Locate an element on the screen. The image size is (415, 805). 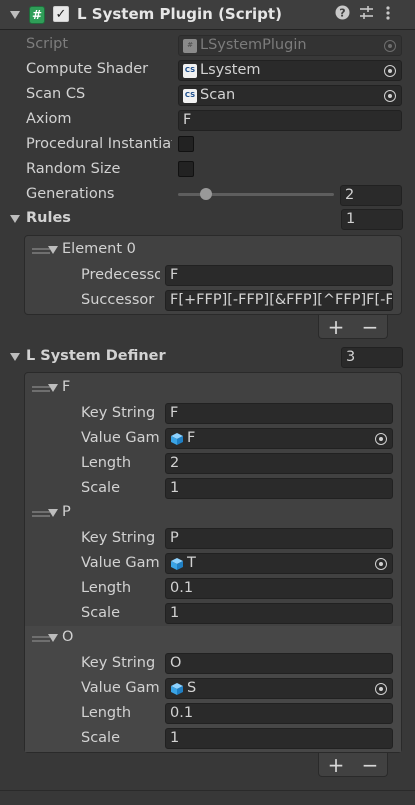
generations-slider-thumb is located at coordinates (206, 194).